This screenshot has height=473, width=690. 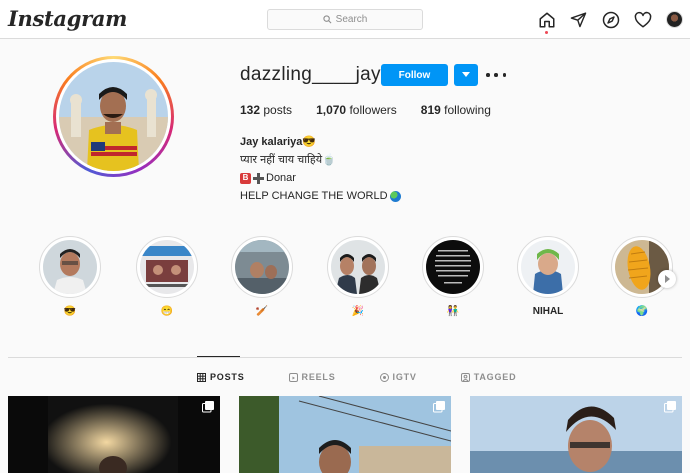 I want to click on tab-reels: REELS, so click(x=312, y=377).